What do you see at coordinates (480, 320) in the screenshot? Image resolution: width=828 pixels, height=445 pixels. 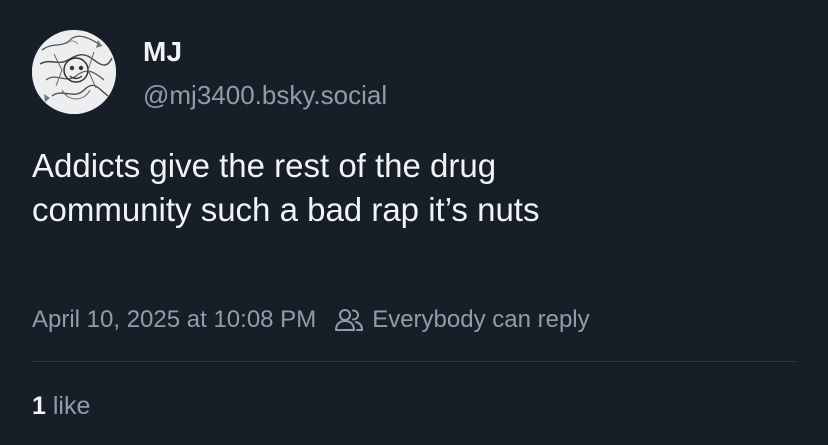 I see `reply-setting: Everybody can reply` at bounding box center [480, 320].